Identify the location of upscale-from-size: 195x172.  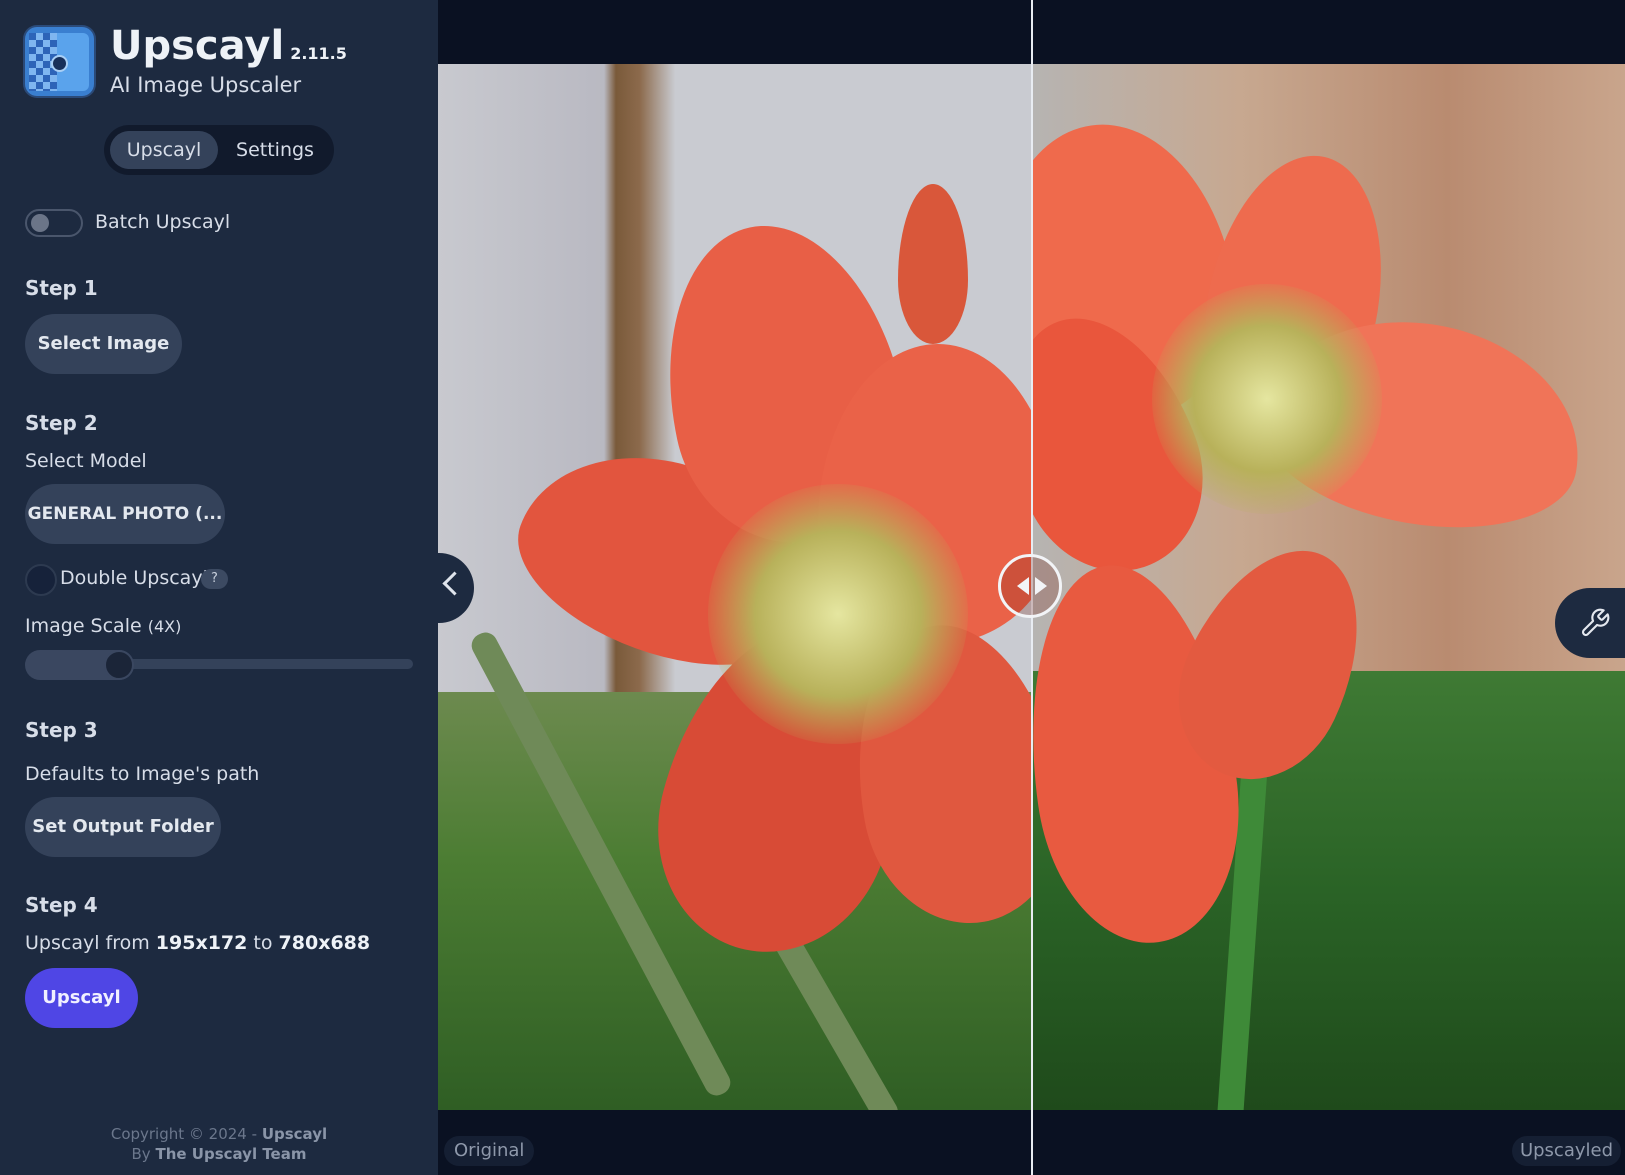
(201, 943).